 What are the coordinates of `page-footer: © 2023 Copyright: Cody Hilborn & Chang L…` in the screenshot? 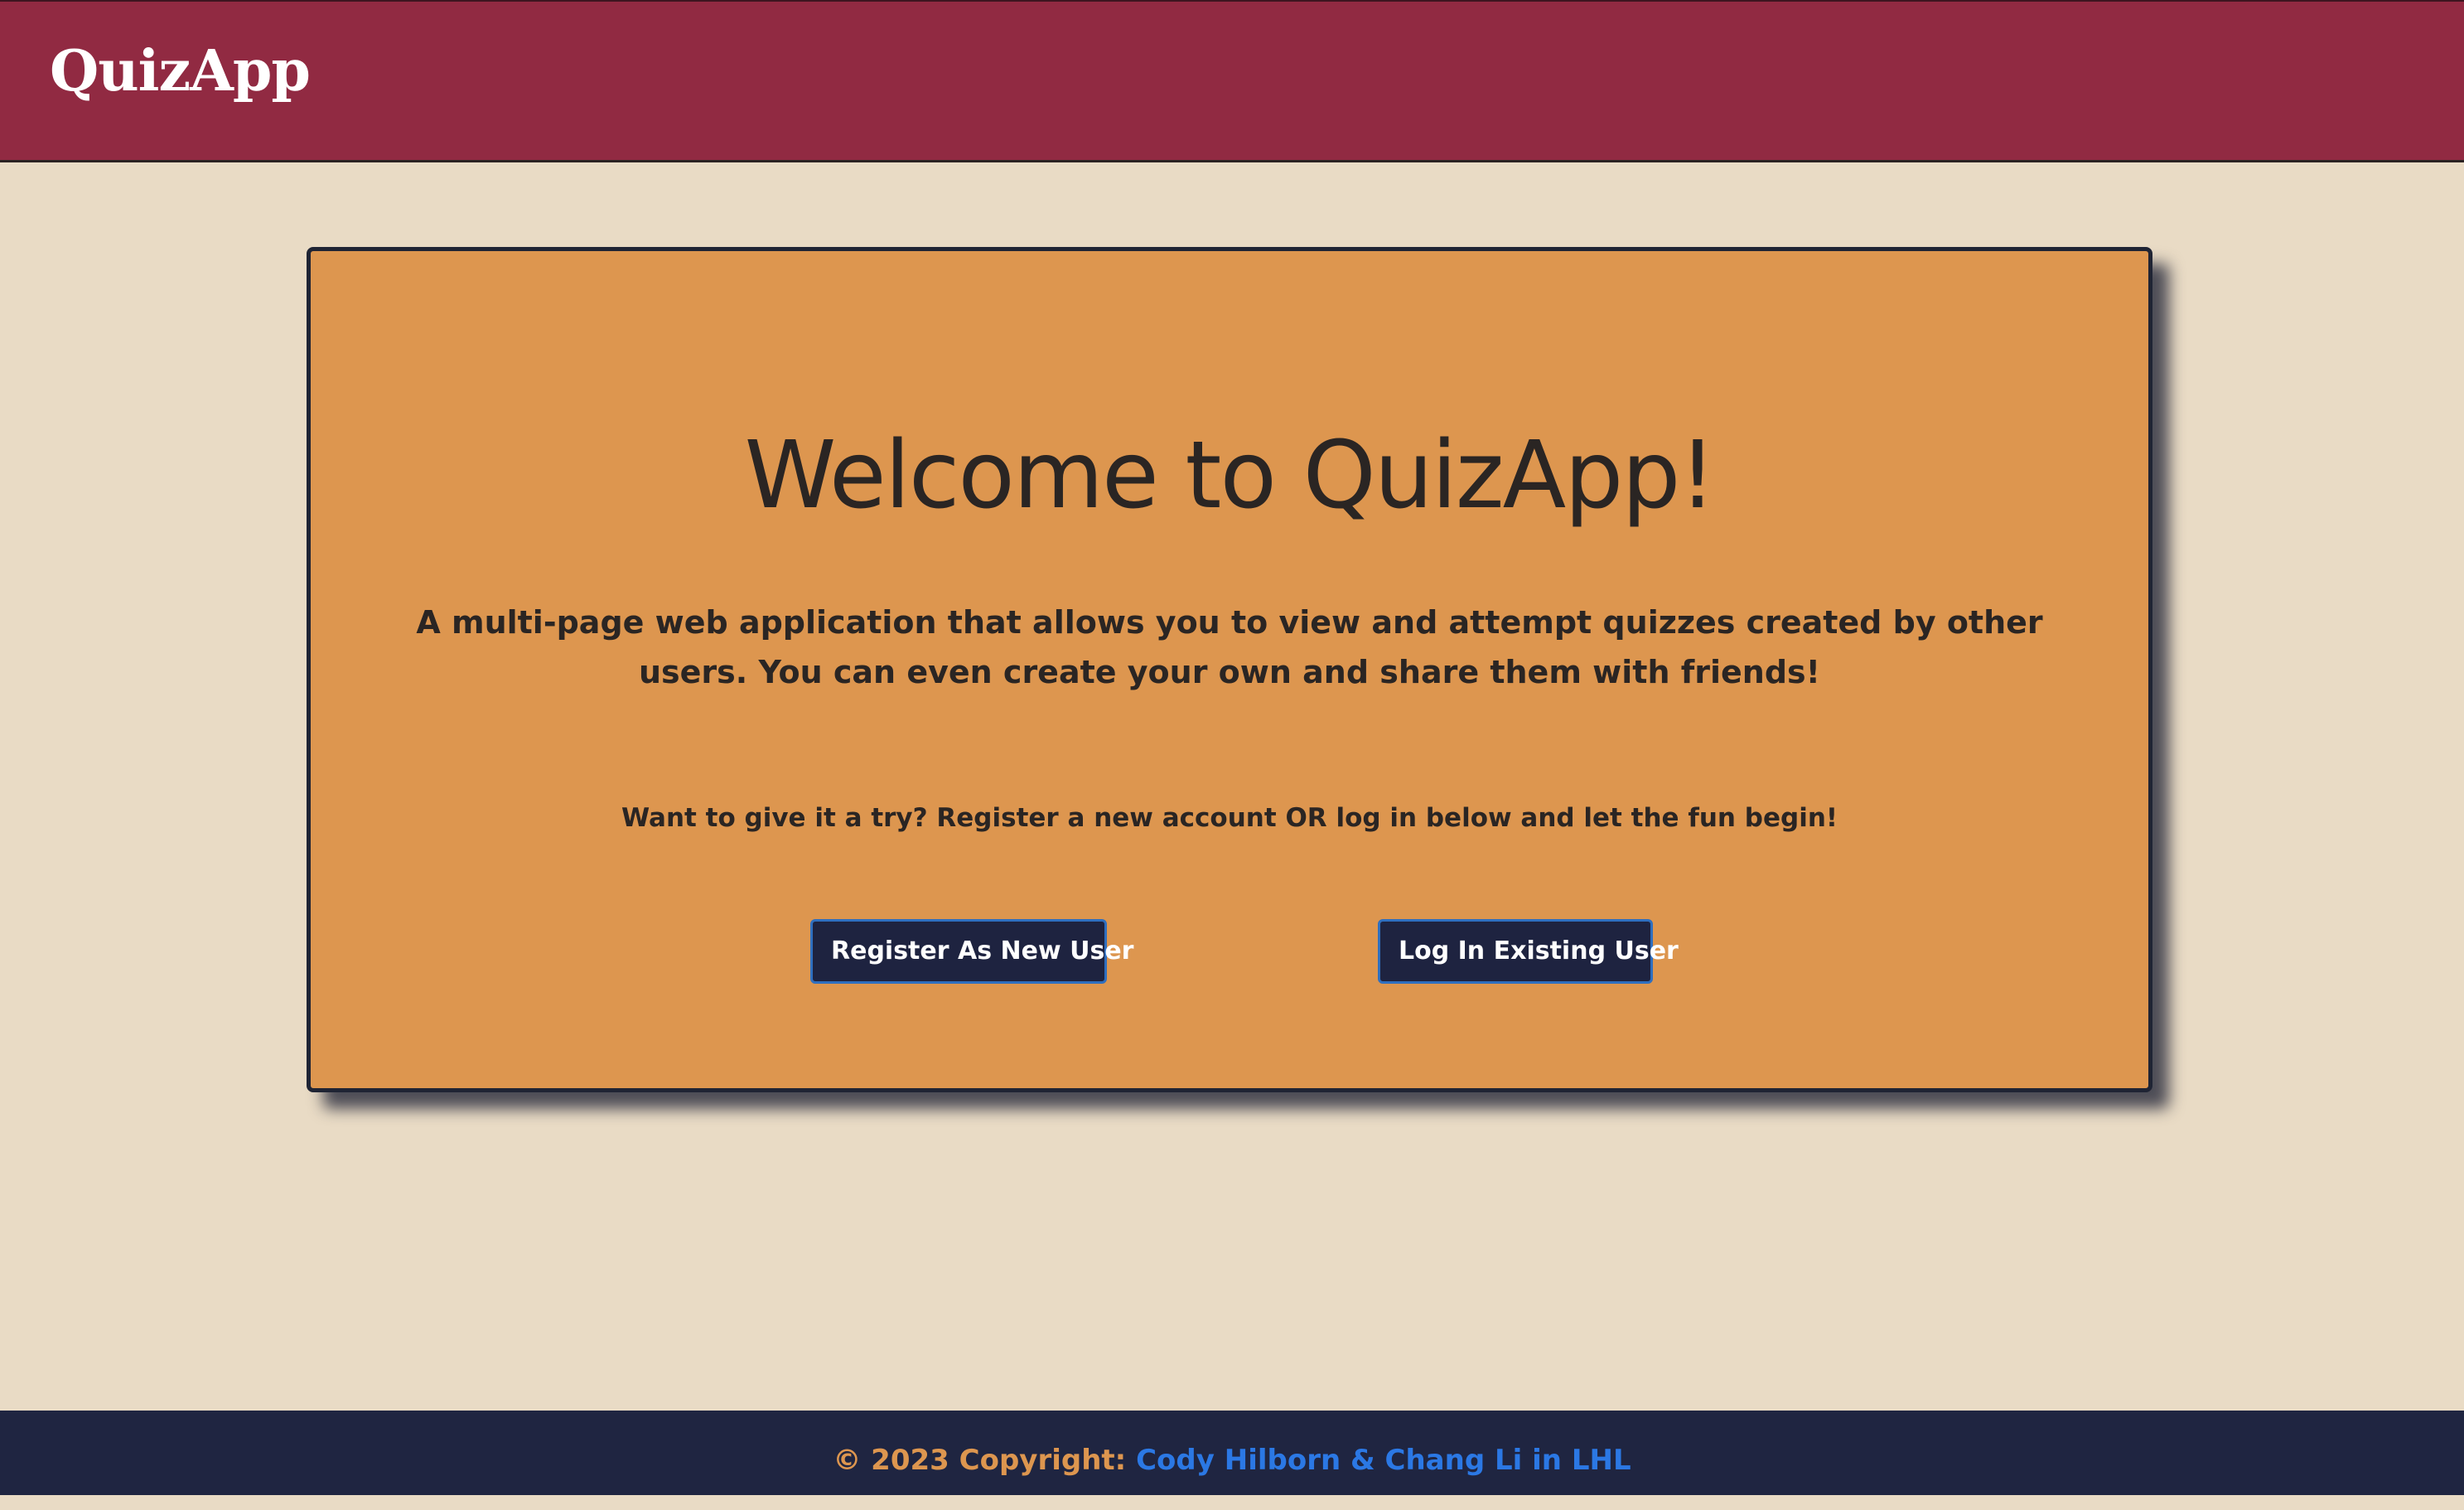 It's located at (1232, 1453).